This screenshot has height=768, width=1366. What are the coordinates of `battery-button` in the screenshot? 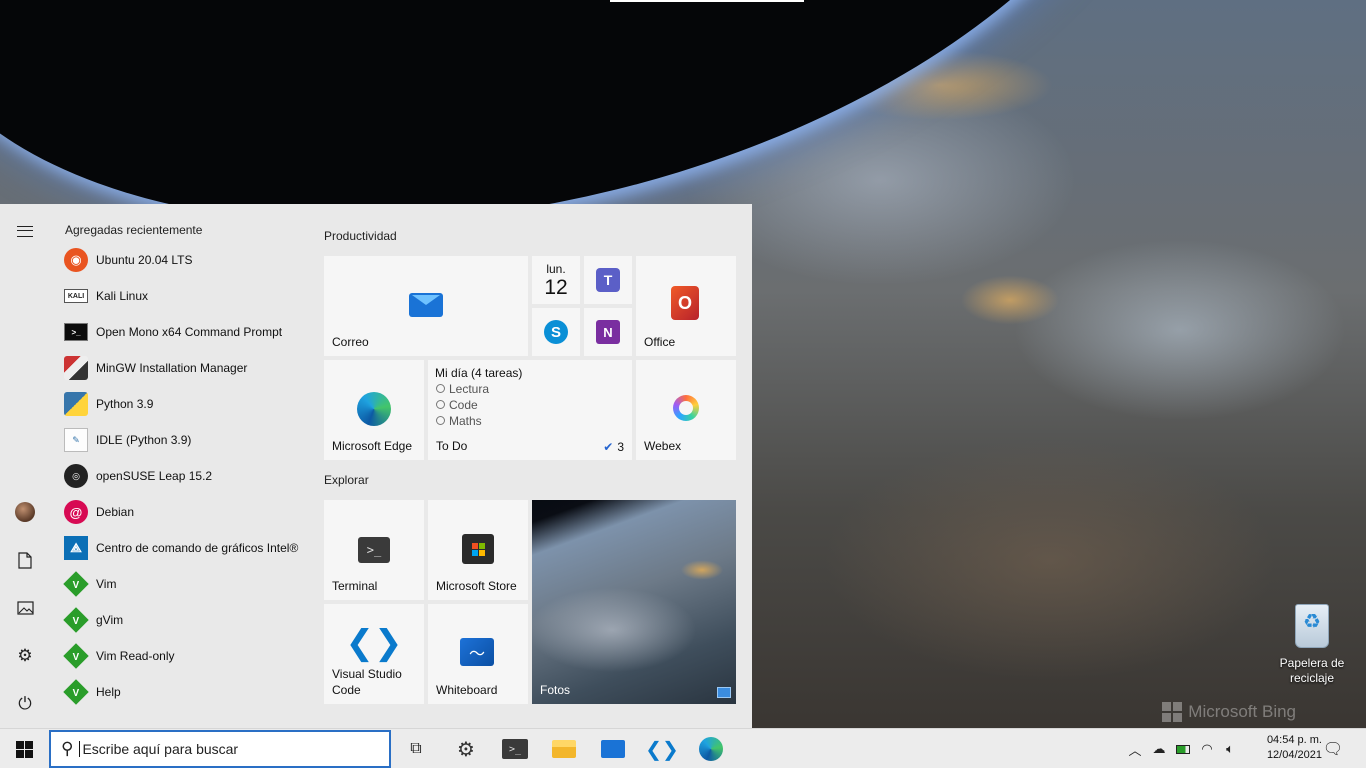 It's located at (1183, 748).